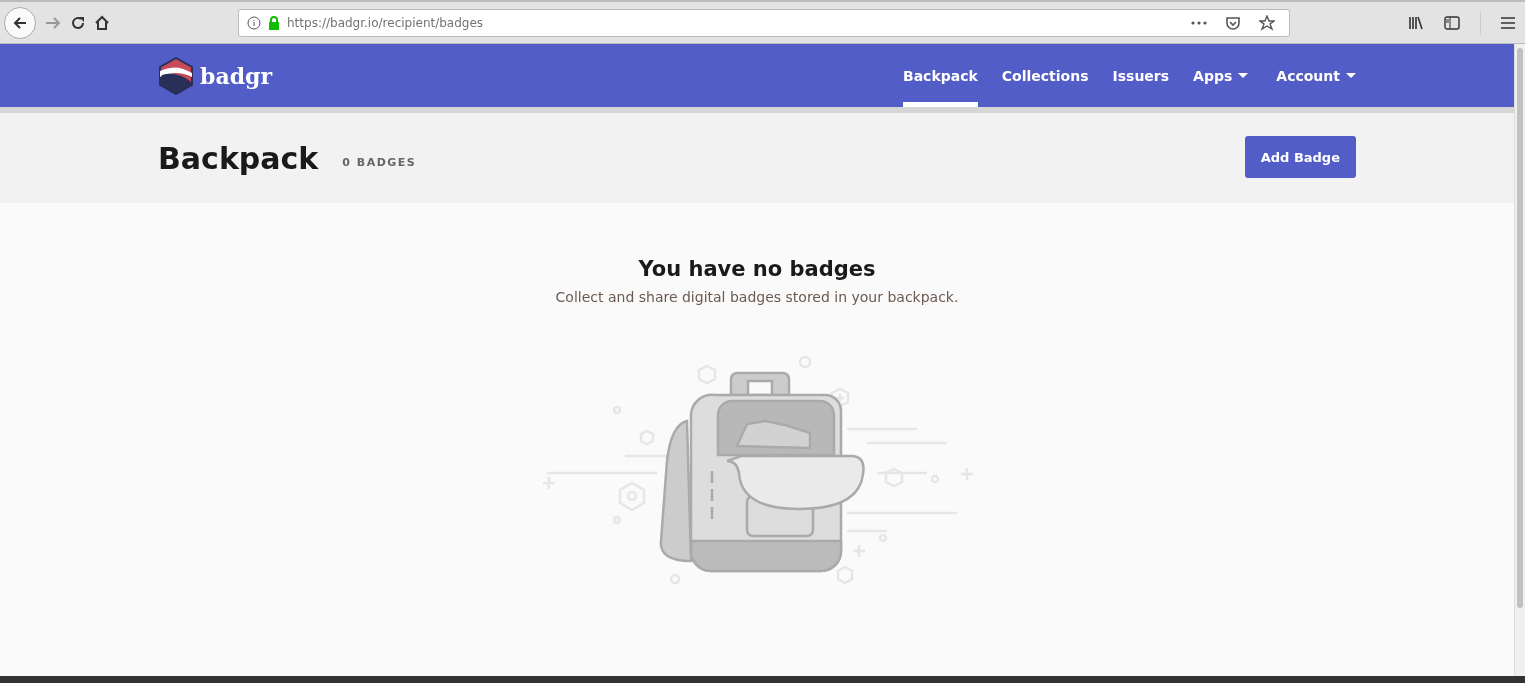 The width and height of the screenshot is (1525, 683). I want to click on url-text: https://badgr.io/recipient/badges, so click(386, 22).